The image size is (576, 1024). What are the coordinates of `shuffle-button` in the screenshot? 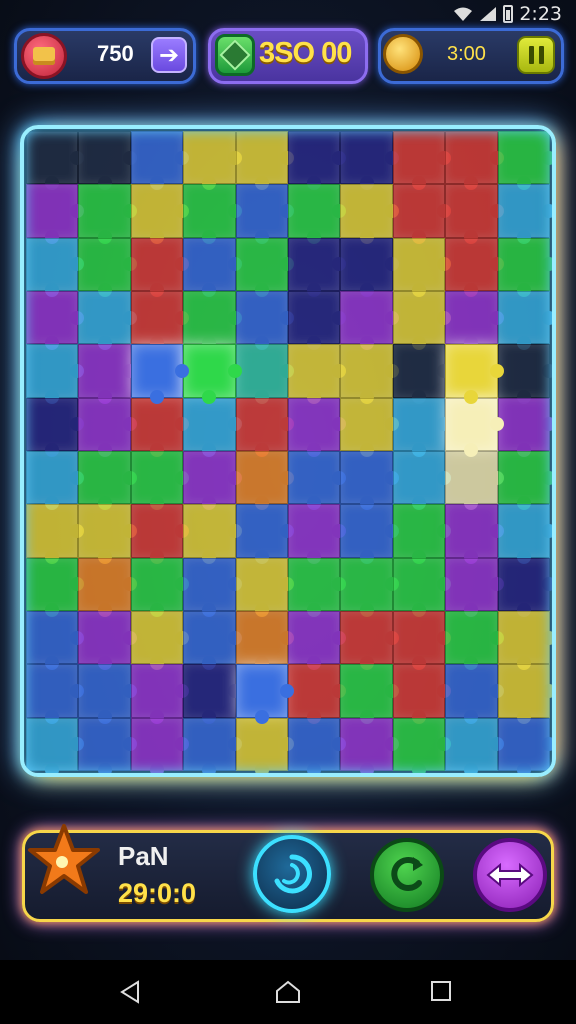 It's located at (407, 875).